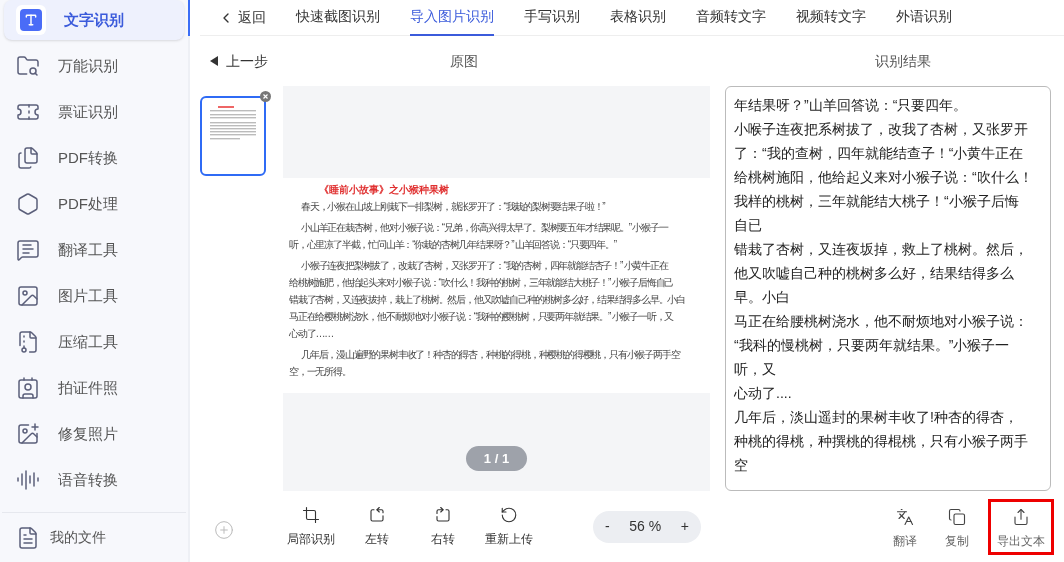 This screenshot has width=1064, height=562. What do you see at coordinates (94, 296) in the screenshot?
I see `sidebar-item: 图片工具` at bounding box center [94, 296].